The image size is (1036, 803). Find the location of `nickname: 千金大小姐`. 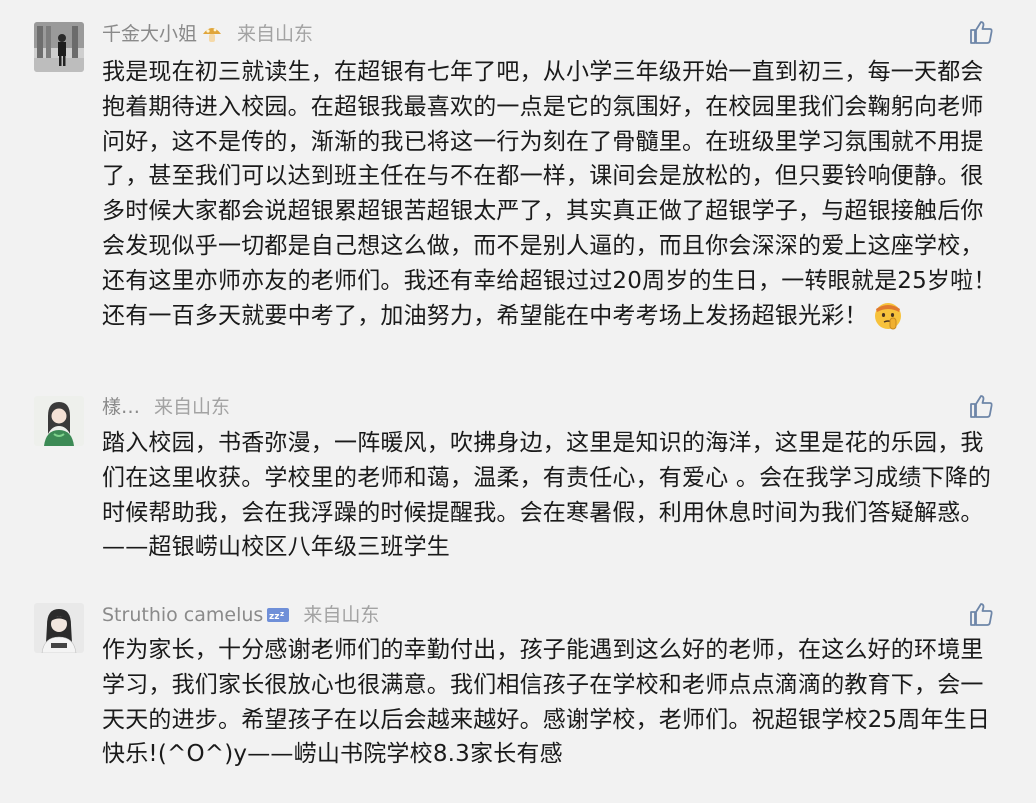

nickname: 千金大小姐 is located at coordinates (149, 34).